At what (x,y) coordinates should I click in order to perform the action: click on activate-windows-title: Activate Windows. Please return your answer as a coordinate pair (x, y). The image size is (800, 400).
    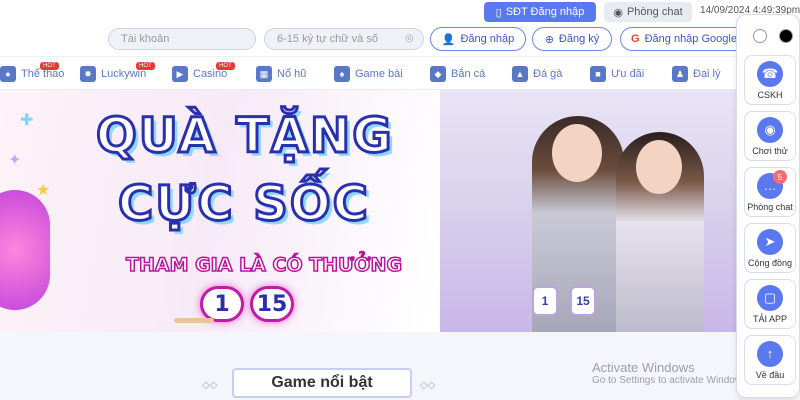
    Looking at the image, I should click on (643, 367).